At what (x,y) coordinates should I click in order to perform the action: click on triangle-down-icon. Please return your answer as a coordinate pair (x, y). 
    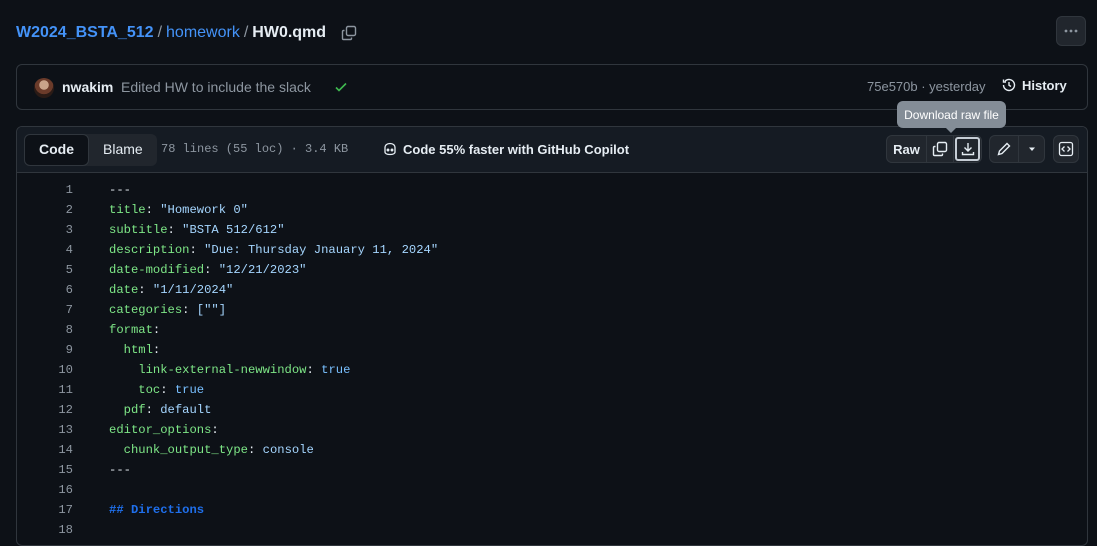
    Looking at the image, I should click on (1031, 149).